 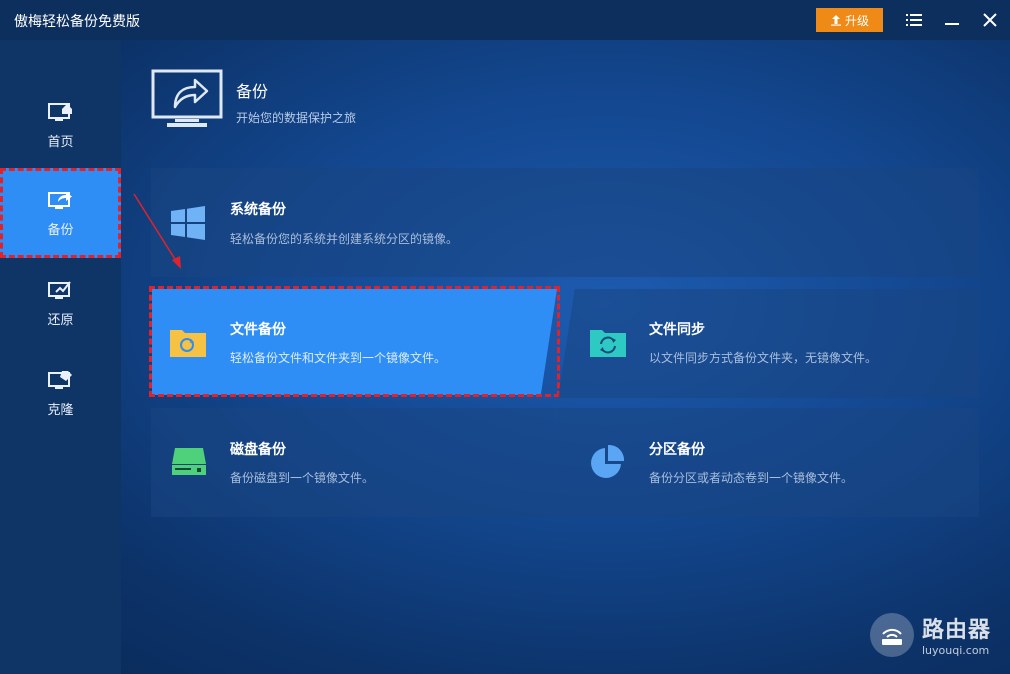 What do you see at coordinates (258, 210) in the screenshot?
I see `card-title: 系统备份` at bounding box center [258, 210].